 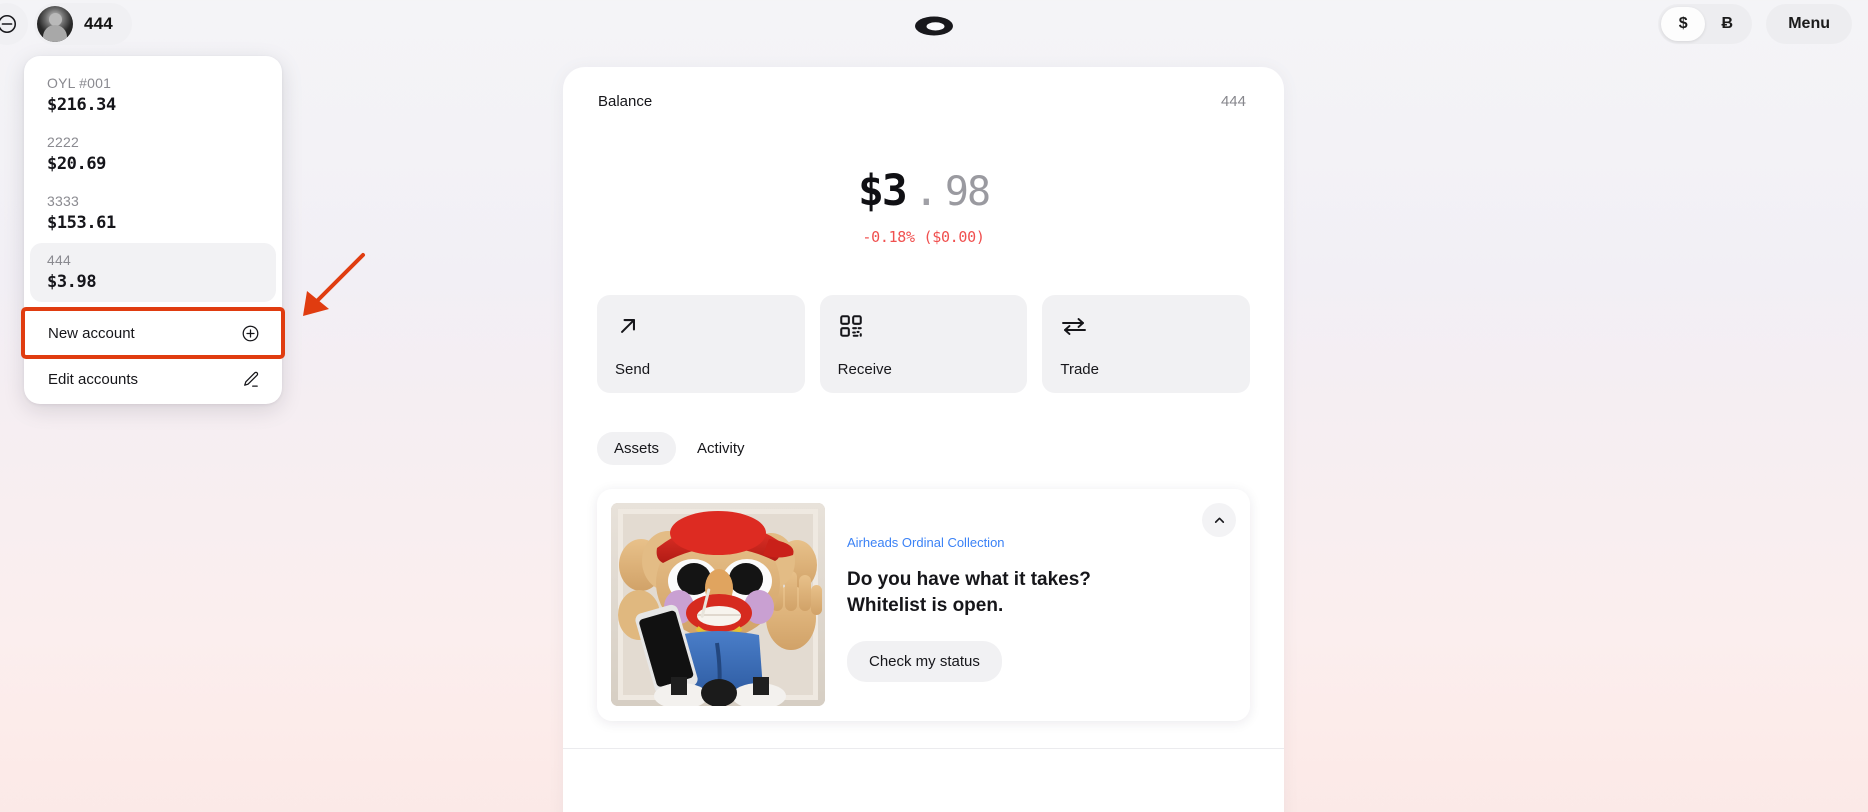 What do you see at coordinates (153, 213) in the screenshot?
I see `list-item: 3333 $153.61` at bounding box center [153, 213].